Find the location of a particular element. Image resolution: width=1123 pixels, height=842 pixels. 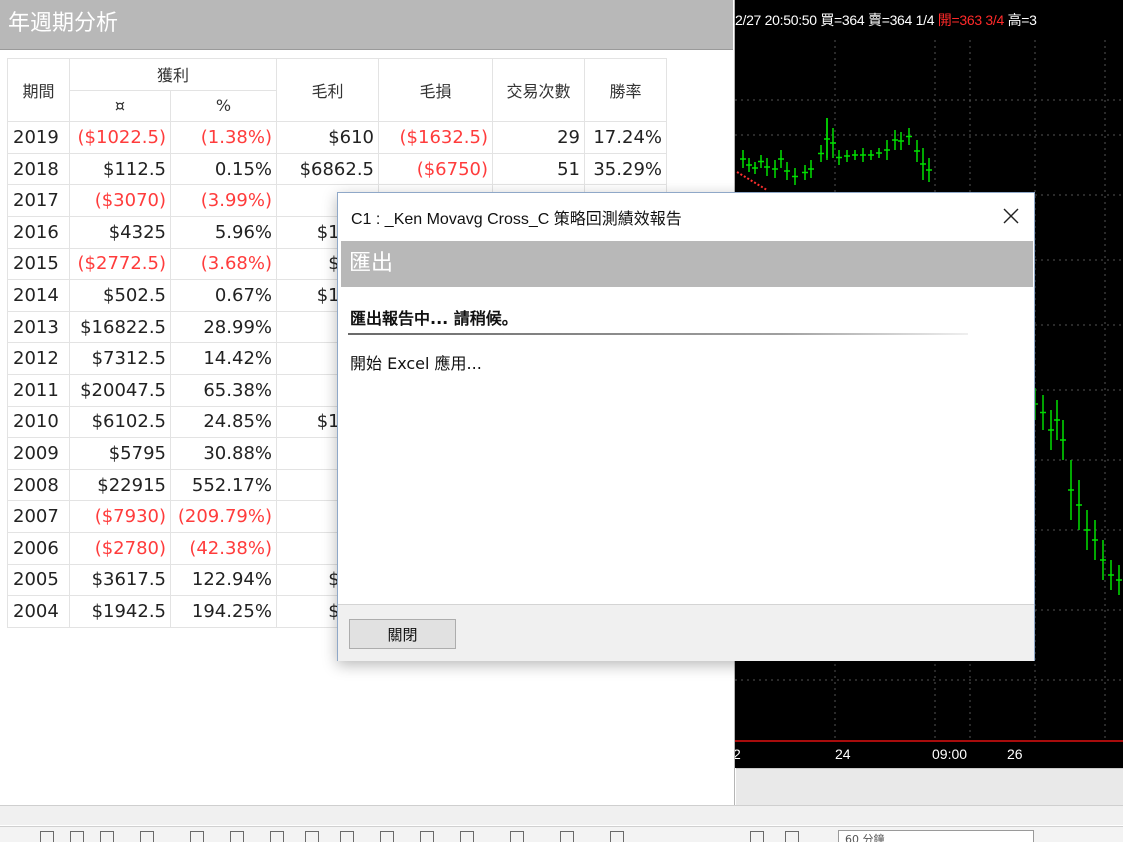

status-bar is located at coordinates (561, 815).